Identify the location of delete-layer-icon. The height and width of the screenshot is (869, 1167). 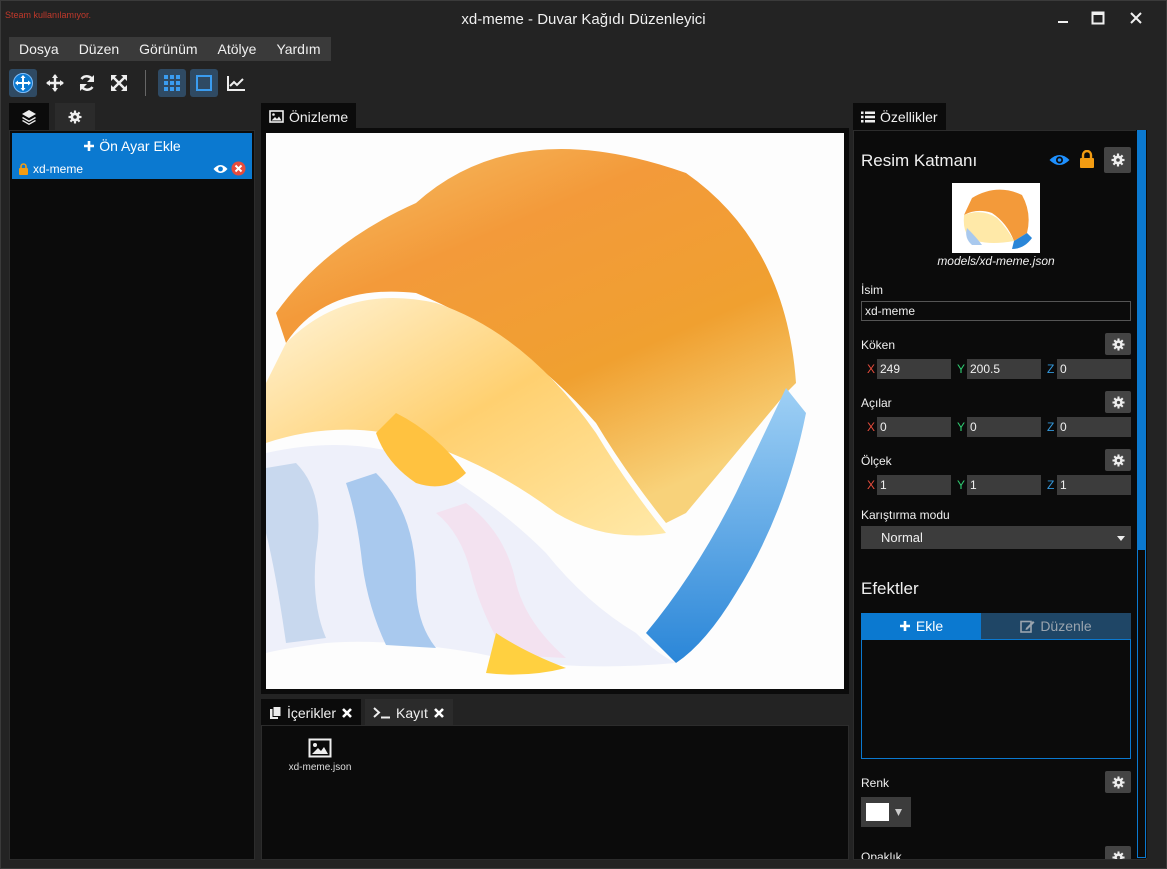
(238, 168).